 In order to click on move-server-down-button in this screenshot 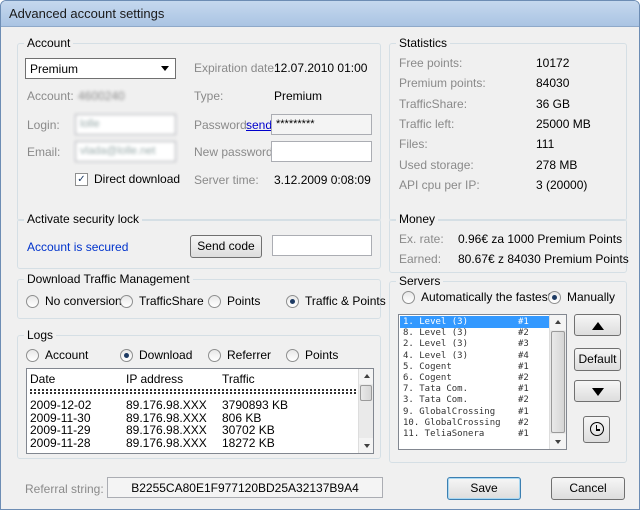, I will do `click(597, 391)`.